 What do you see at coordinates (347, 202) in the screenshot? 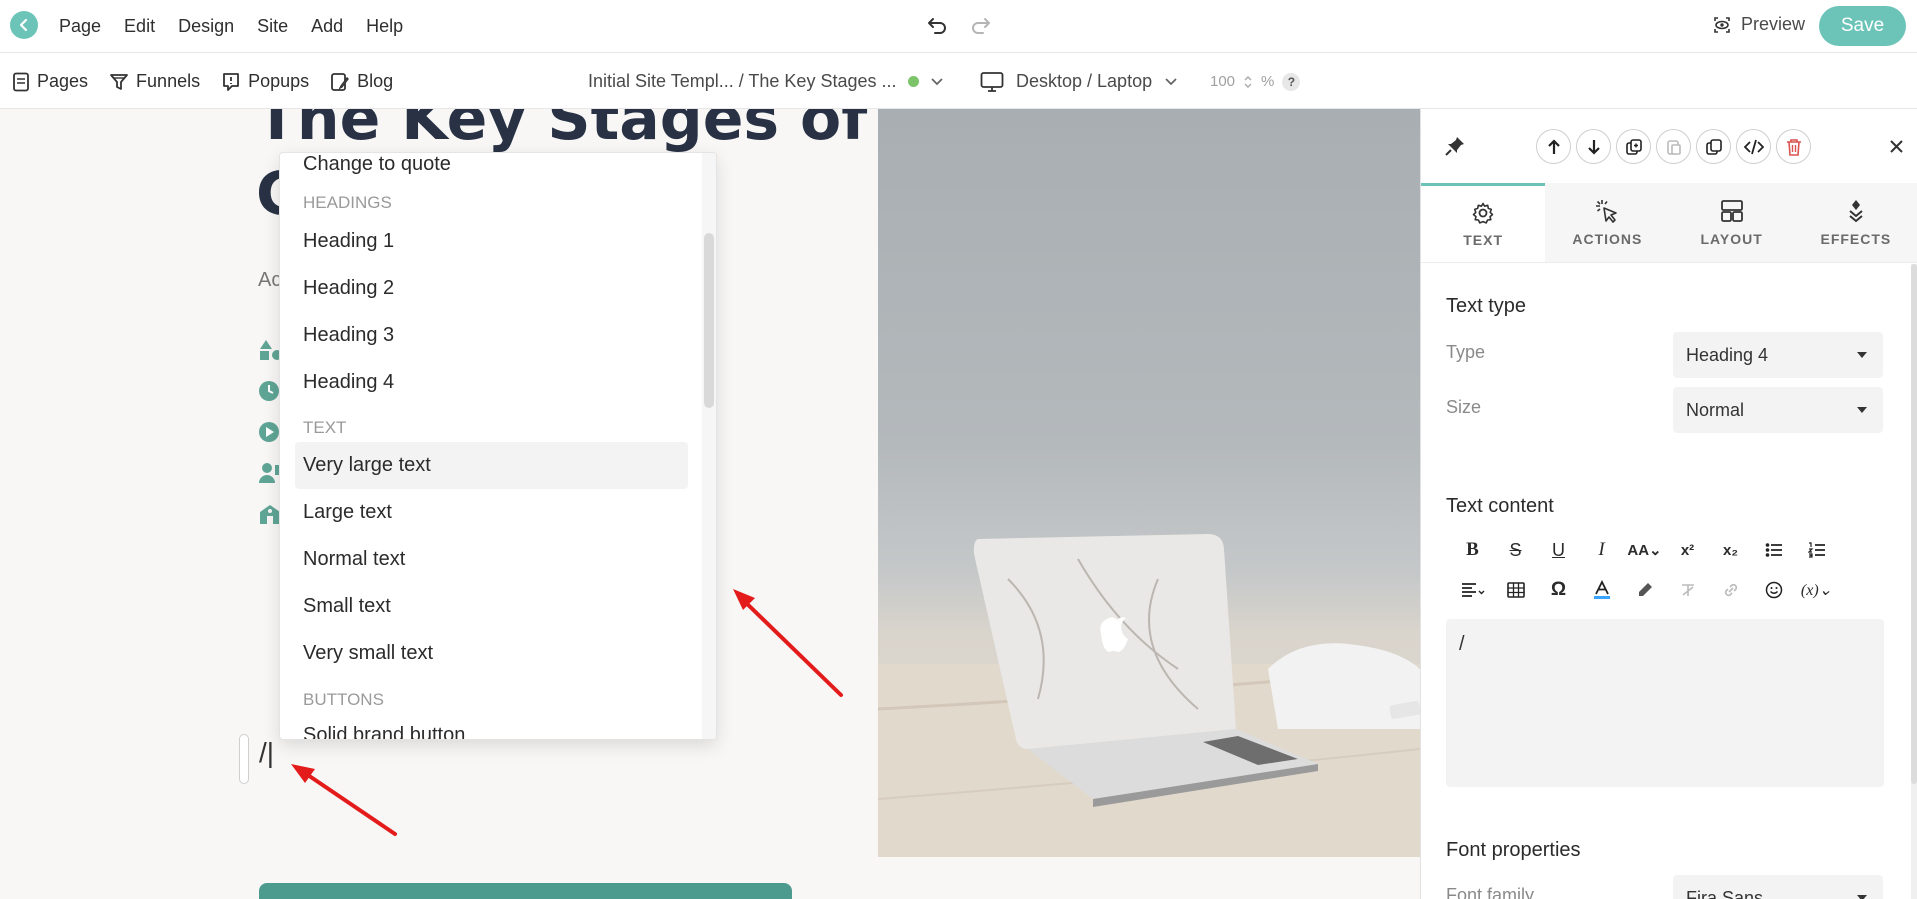
I see `section-header-headings: HEADINGS` at bounding box center [347, 202].